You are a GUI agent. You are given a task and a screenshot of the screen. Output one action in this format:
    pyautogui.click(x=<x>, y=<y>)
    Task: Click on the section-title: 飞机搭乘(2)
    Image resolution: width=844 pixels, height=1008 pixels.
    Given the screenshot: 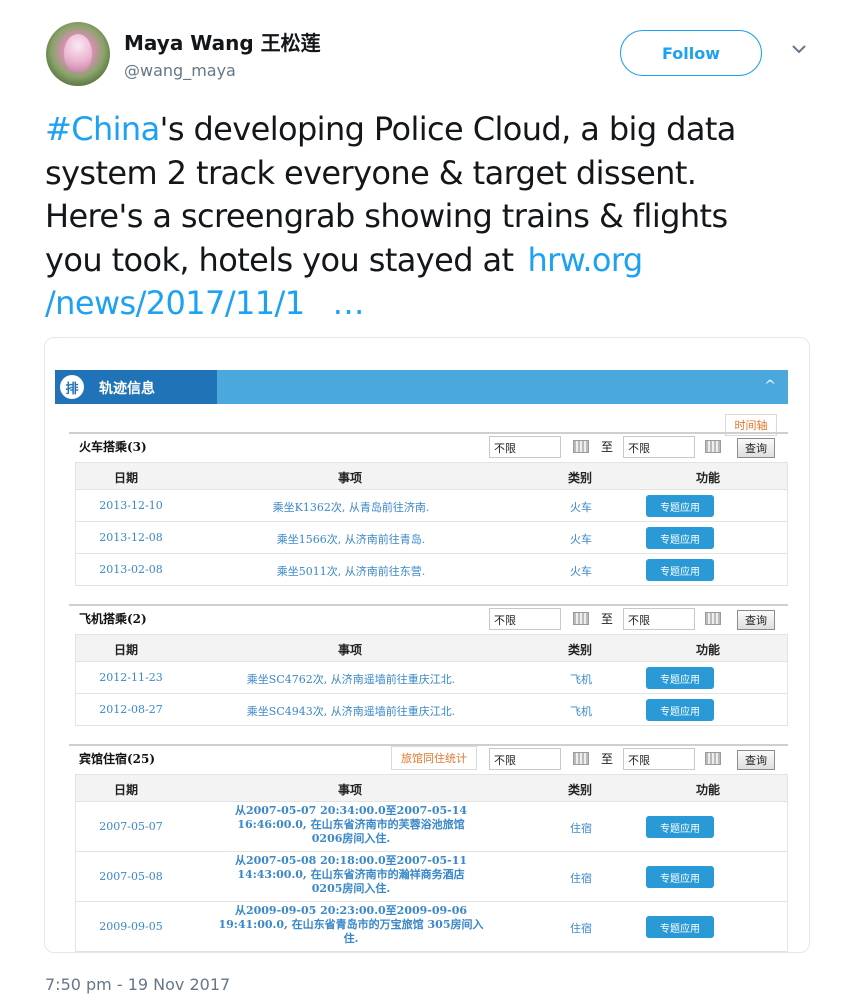 What is the action you would take?
    pyautogui.click(x=113, y=619)
    